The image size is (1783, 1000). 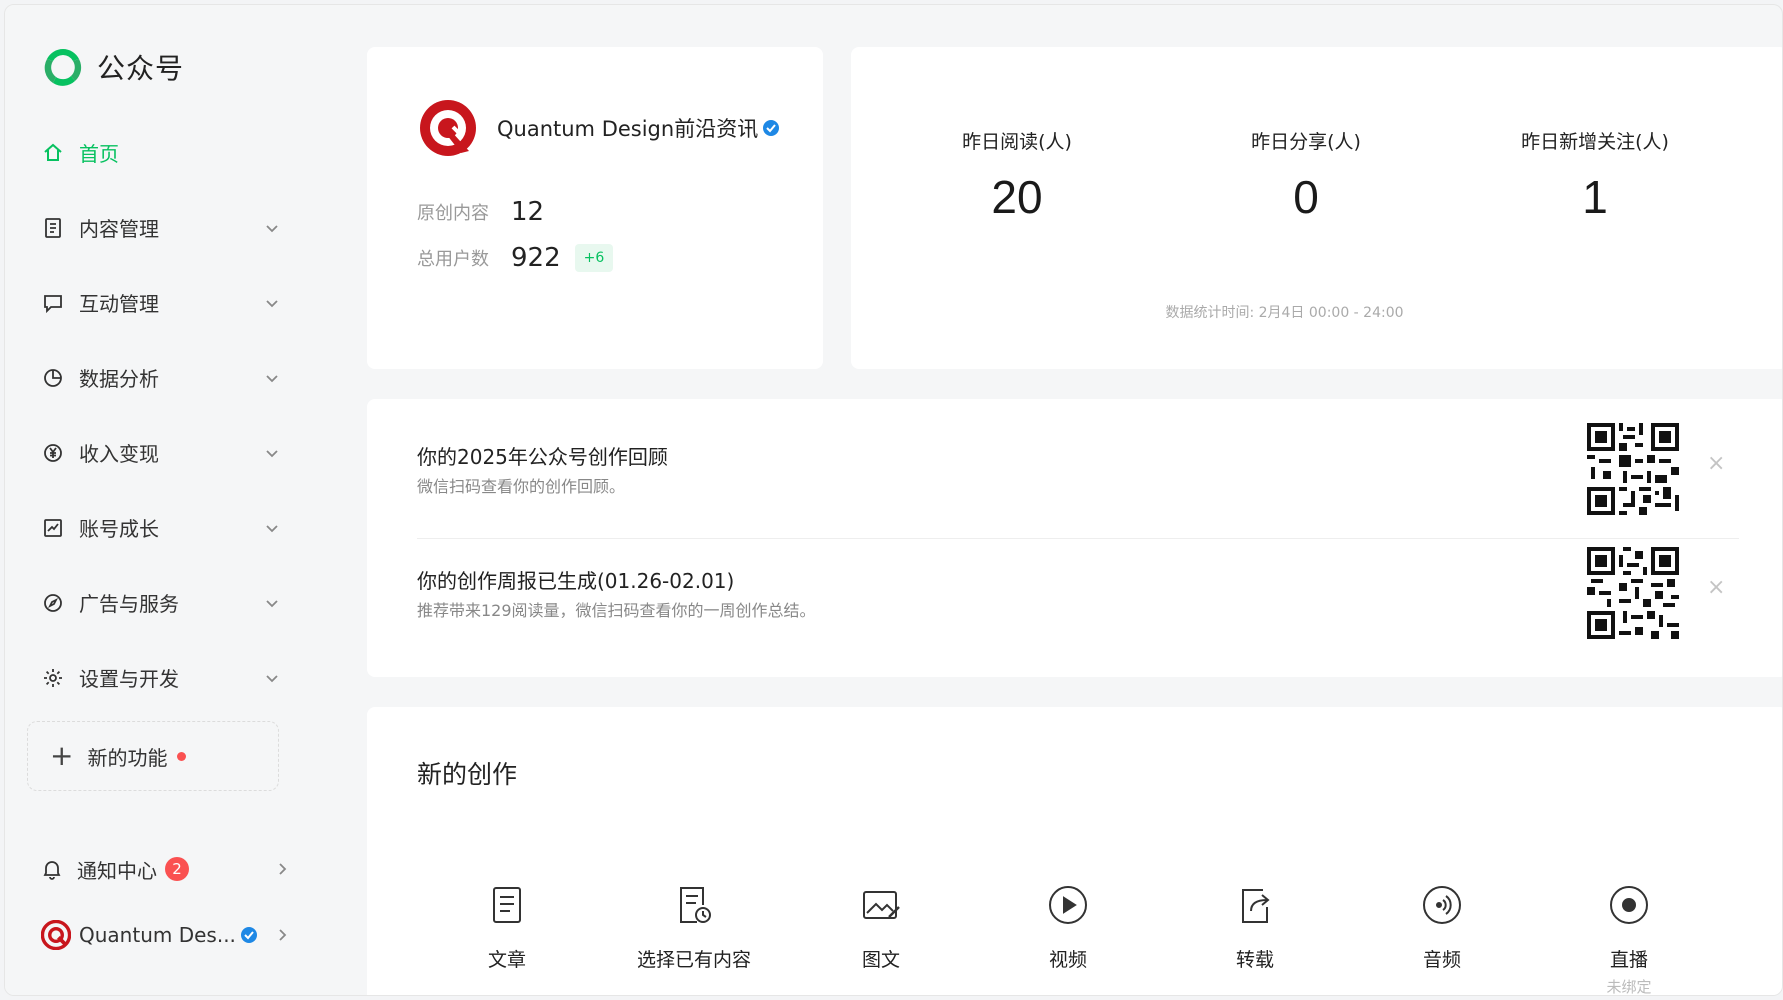 What do you see at coordinates (1078, 468) in the screenshot?
I see `notice-item: 你的2025年公众号创作回顾 微信扫码查看你的创作回顾。 ×` at bounding box center [1078, 468].